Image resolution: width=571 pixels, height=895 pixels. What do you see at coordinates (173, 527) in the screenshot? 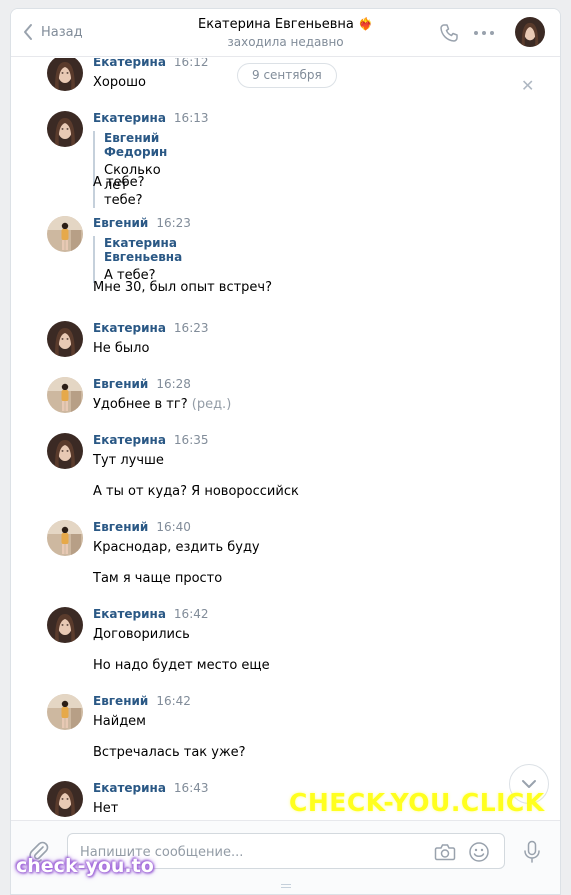
I see `message-time: 16:40` at bounding box center [173, 527].